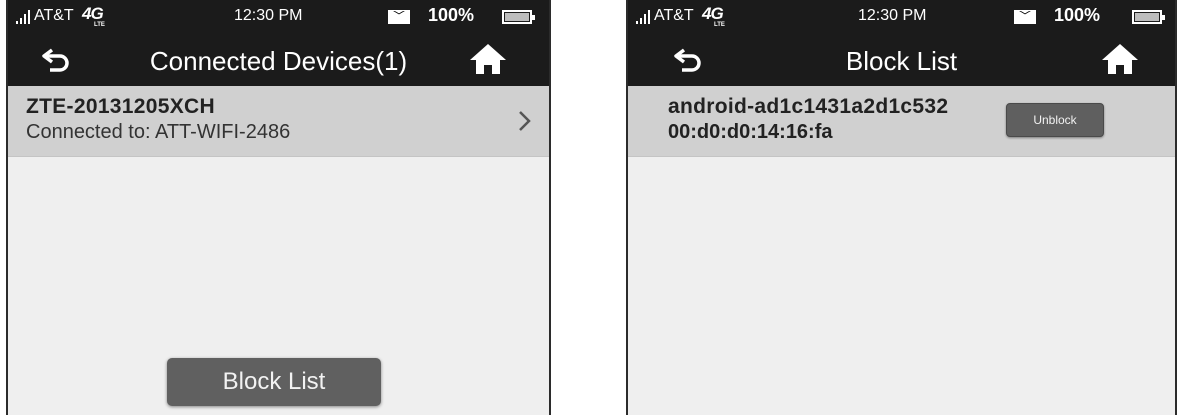 The width and height of the screenshot is (1177, 415). What do you see at coordinates (274, 382) in the screenshot?
I see `block-list-button: Block List` at bounding box center [274, 382].